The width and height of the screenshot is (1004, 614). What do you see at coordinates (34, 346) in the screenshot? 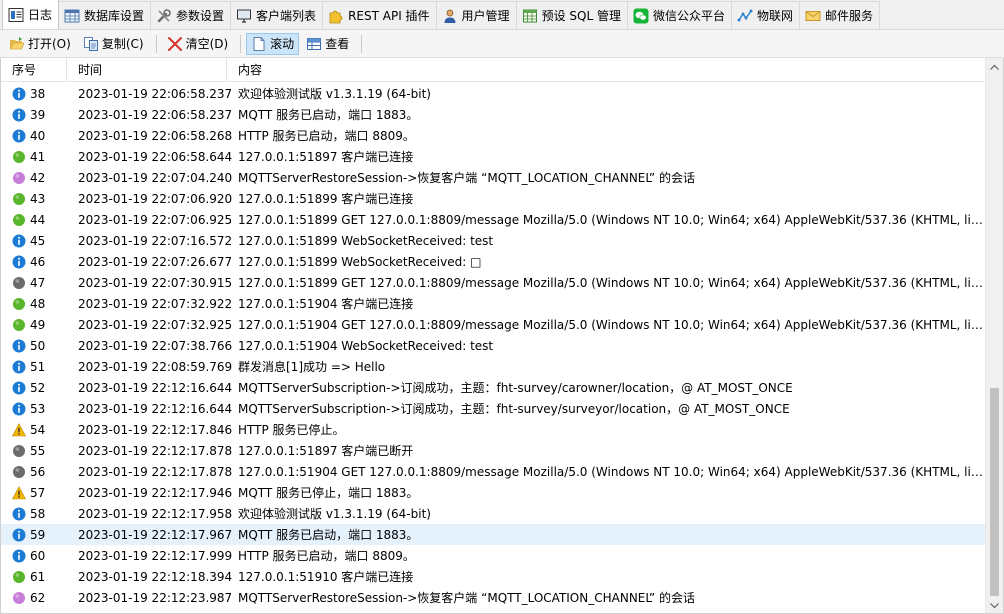
I see `cell-seq: 50` at bounding box center [34, 346].